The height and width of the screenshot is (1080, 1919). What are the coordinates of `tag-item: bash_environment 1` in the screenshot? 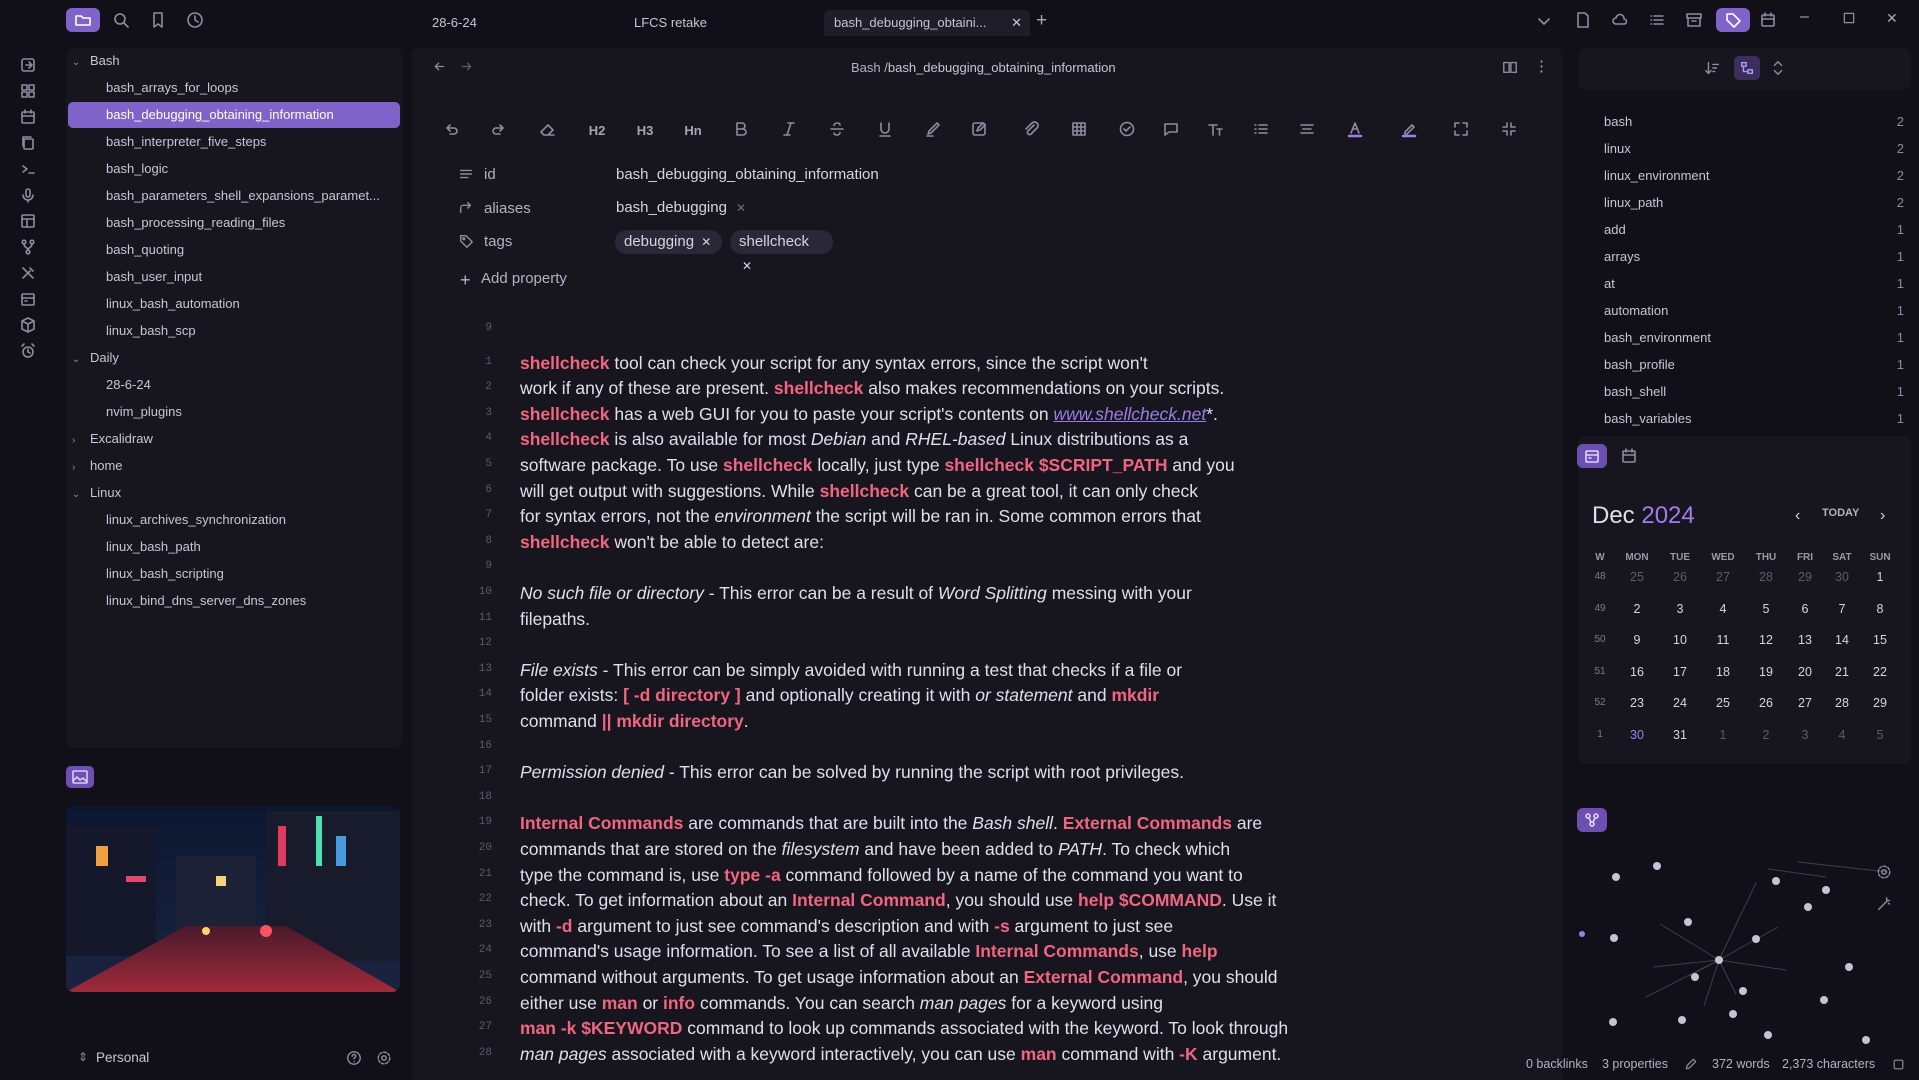 It's located at (1754, 338).